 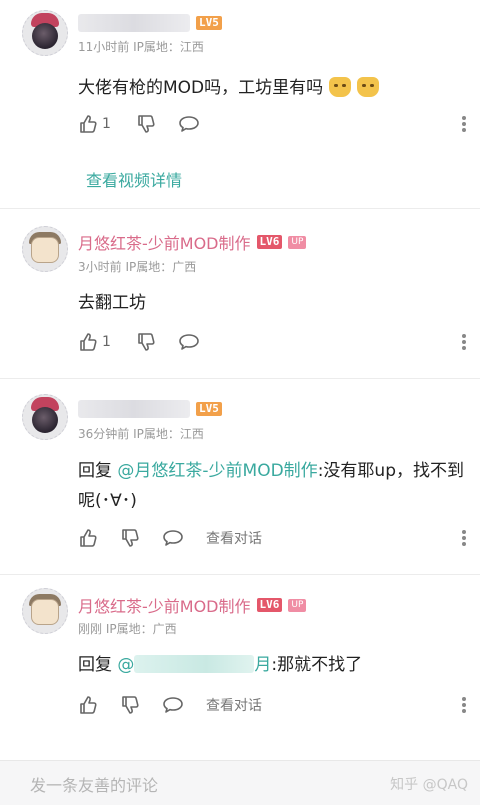 I want to click on watermark: 知乎 @QAQ, so click(x=429, y=785).